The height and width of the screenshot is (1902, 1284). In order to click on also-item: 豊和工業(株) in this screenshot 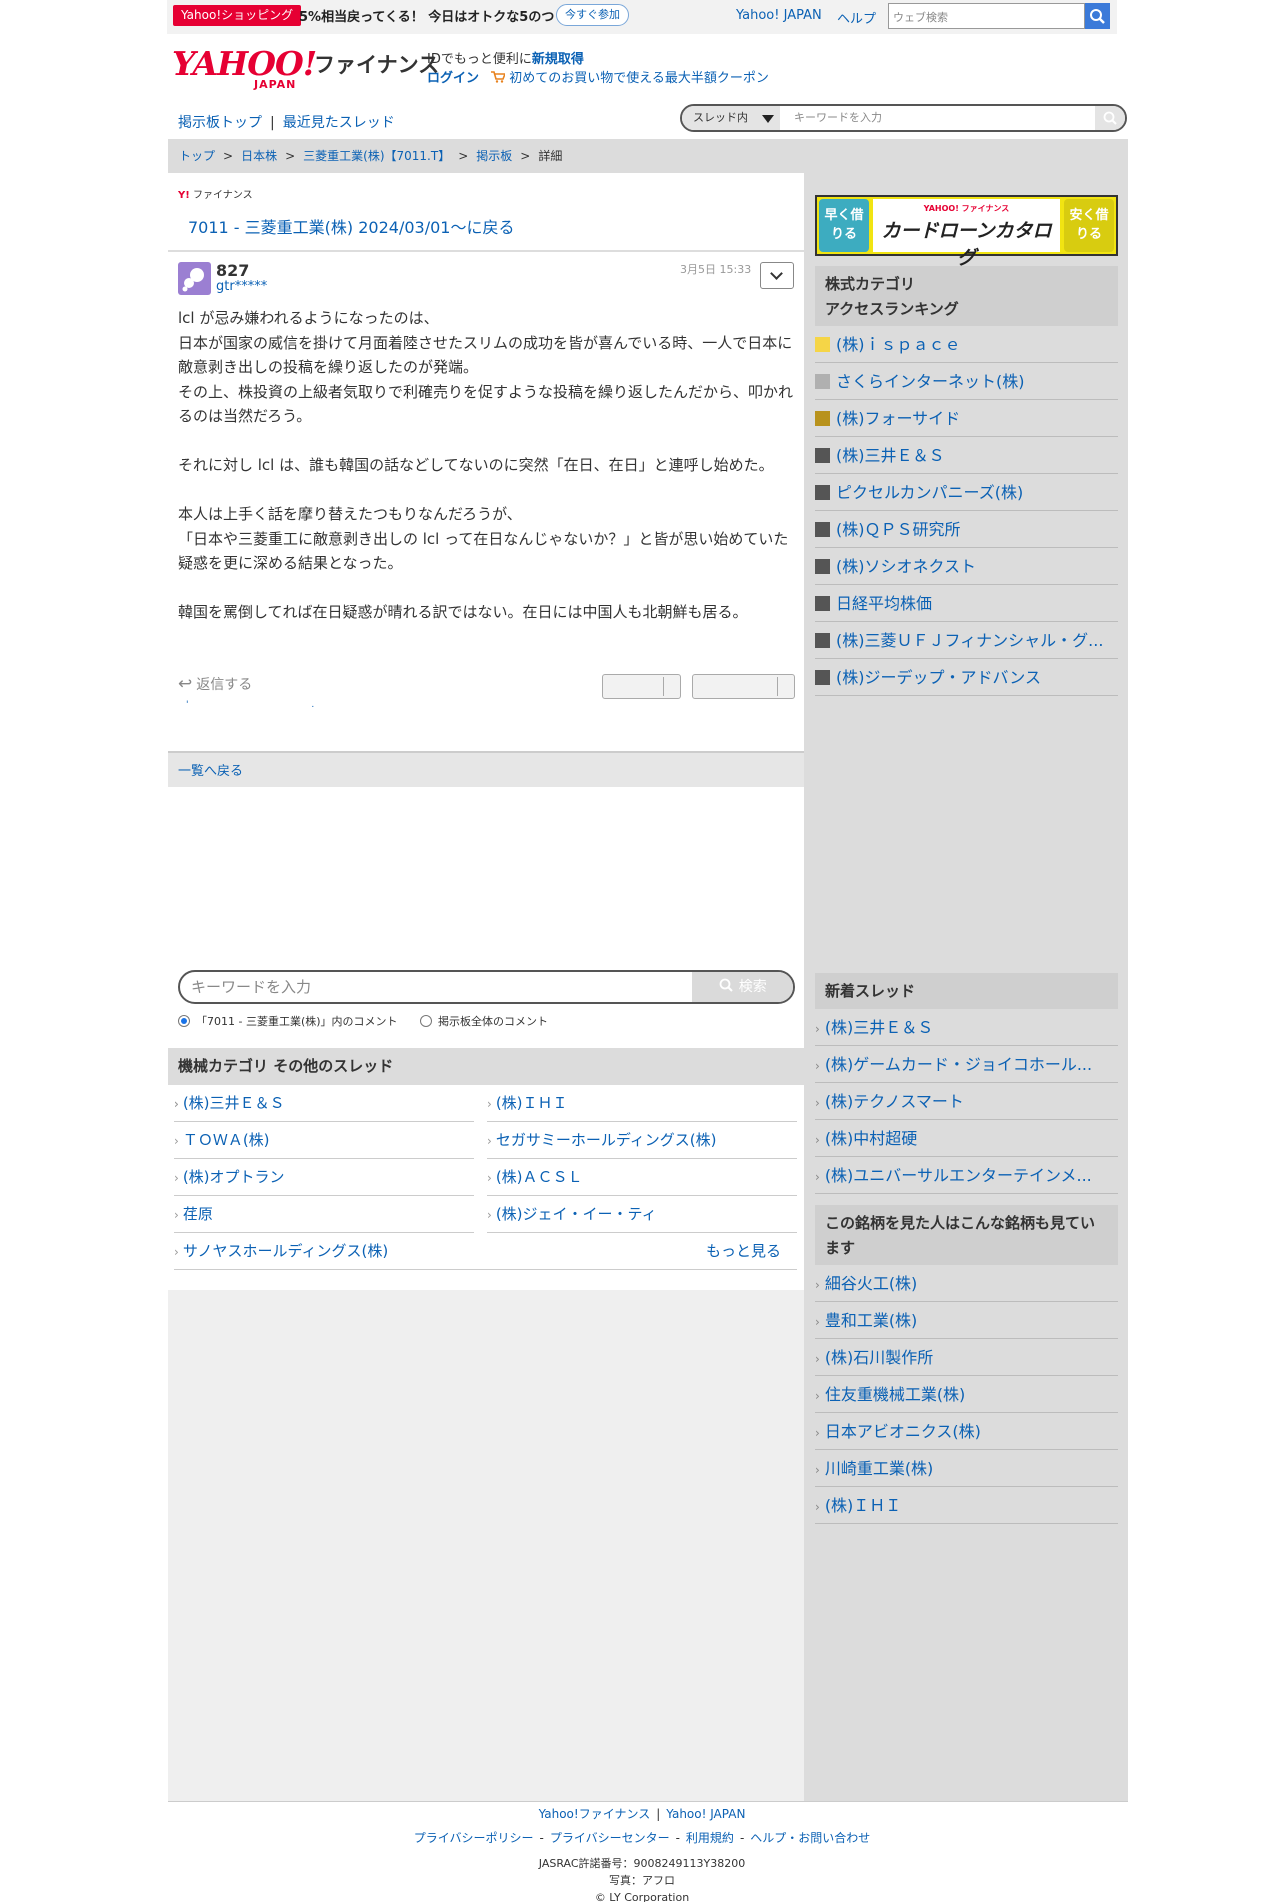, I will do `click(966, 1320)`.